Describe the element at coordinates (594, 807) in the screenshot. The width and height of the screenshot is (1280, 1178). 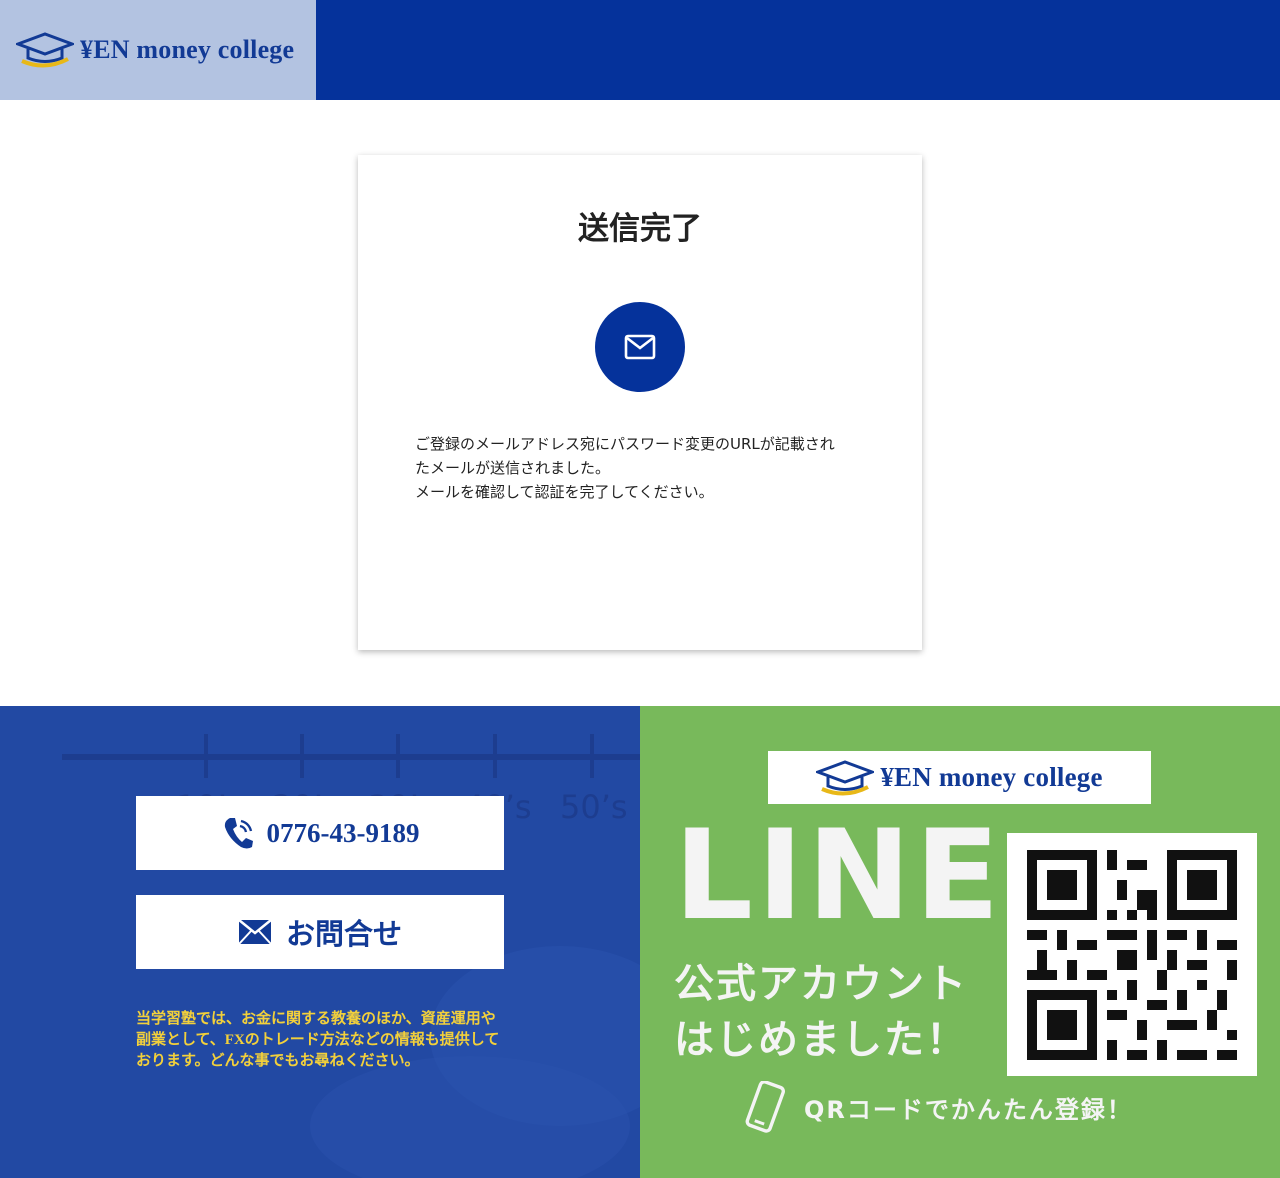
I see `decade-label: 50’s` at that location.